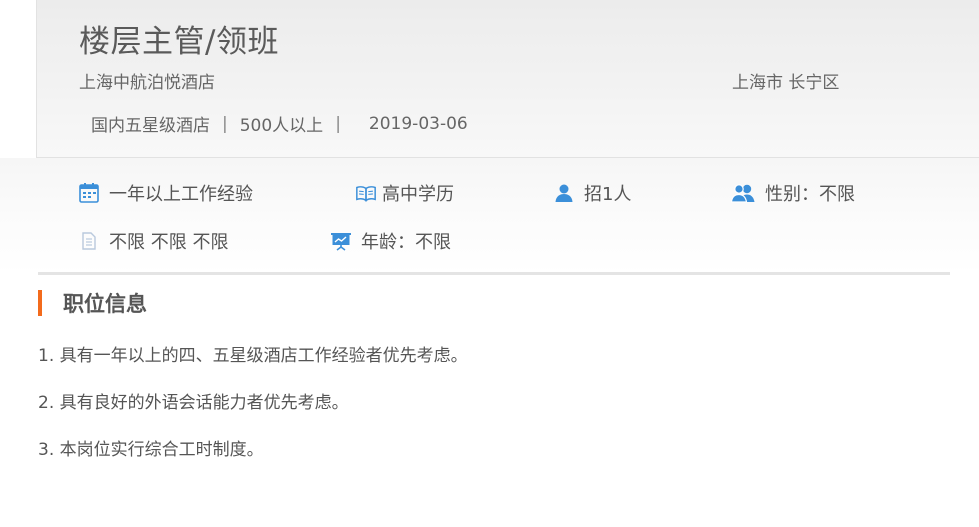 This screenshot has height=527, width=979. Describe the element at coordinates (366, 193) in the screenshot. I see `open-book-icon` at that location.